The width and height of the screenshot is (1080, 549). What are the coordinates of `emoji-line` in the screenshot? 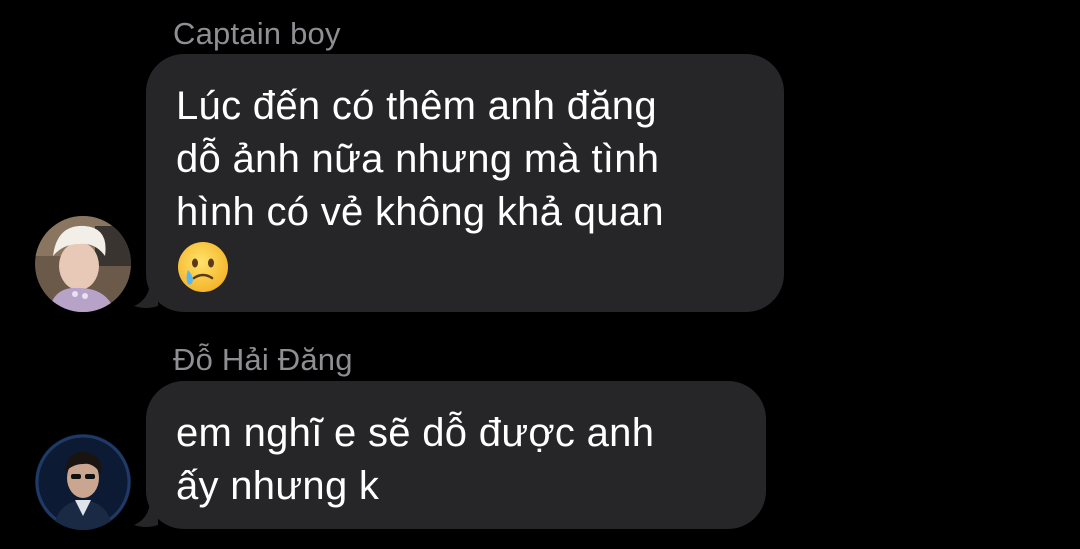 It's located at (466, 266).